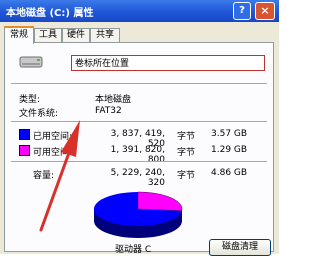 The image size is (320, 256). What do you see at coordinates (24, 150) in the screenshot?
I see `free-space-swatch` at bounding box center [24, 150].